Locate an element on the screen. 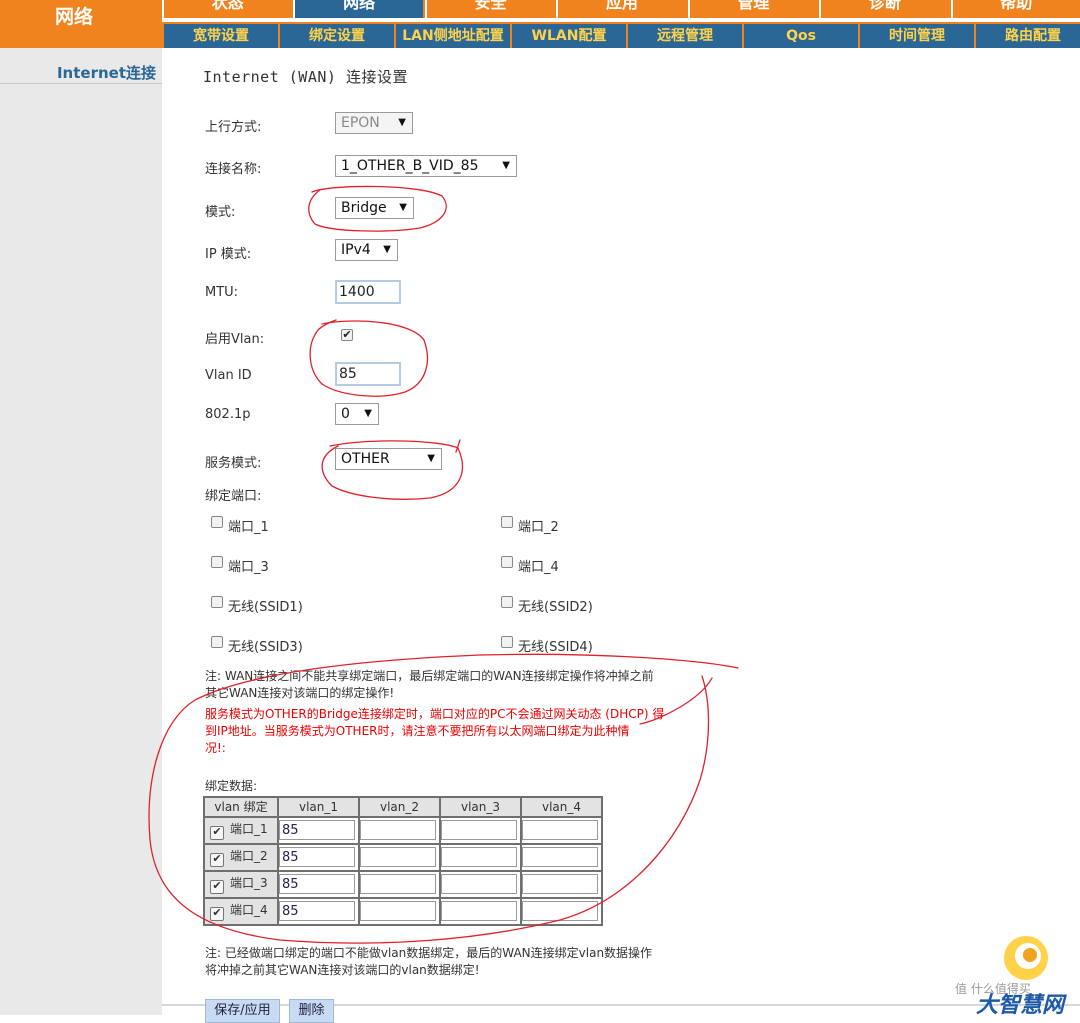  8021p-select: 0 ▼ is located at coordinates (357, 414).